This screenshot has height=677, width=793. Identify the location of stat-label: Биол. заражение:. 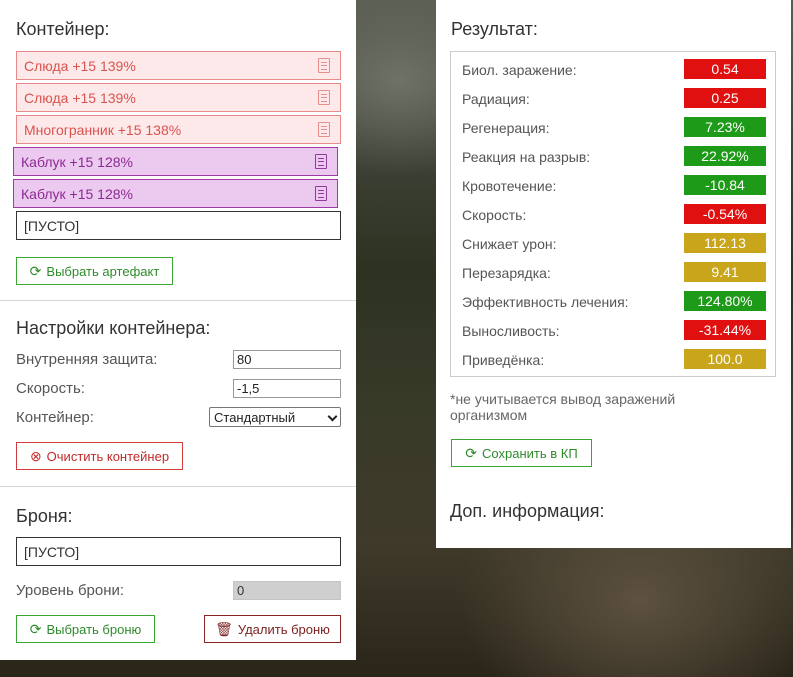
(519, 70).